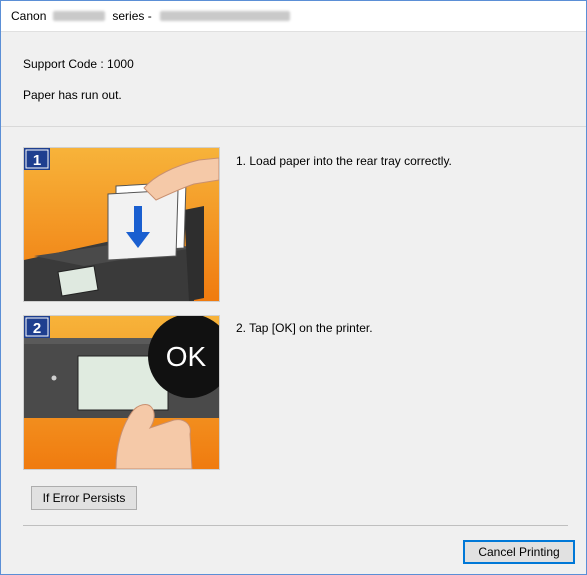  What do you see at coordinates (293, 16) in the screenshot?
I see `title-bar: Canon series -` at bounding box center [293, 16].